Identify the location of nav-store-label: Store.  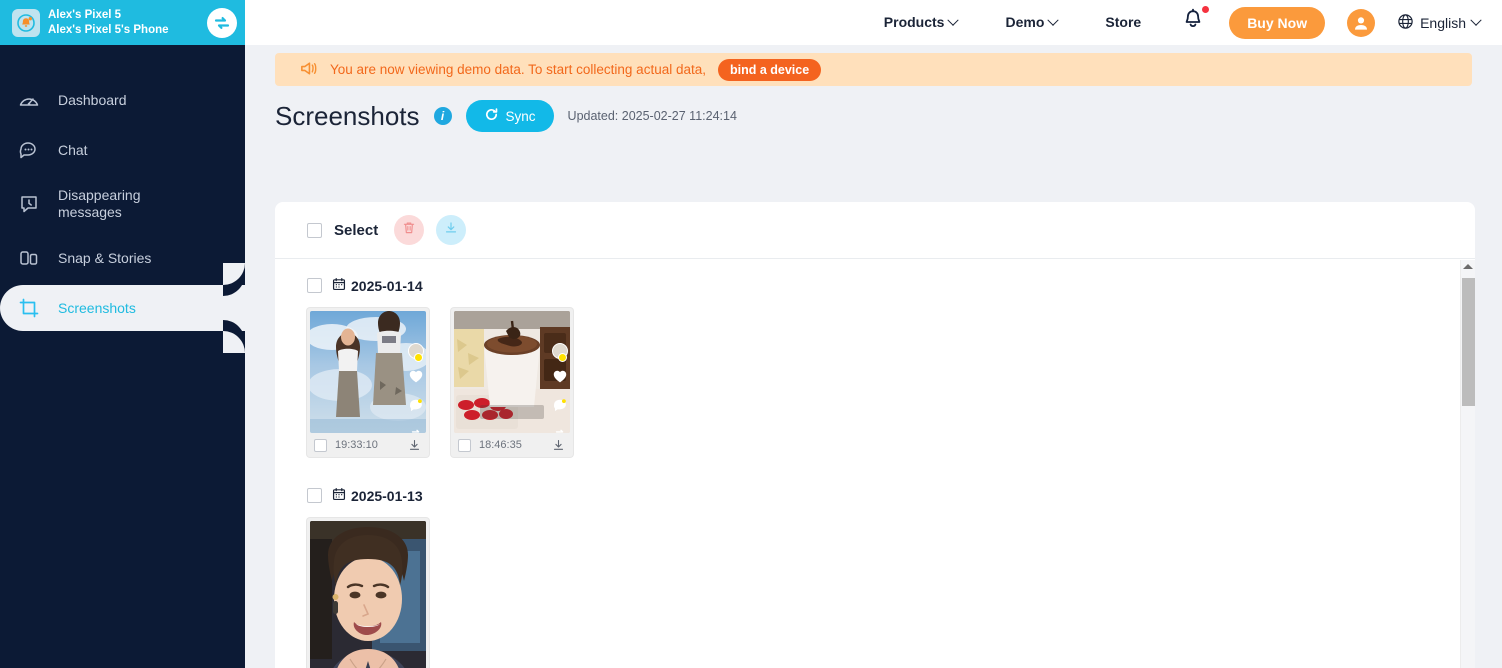
(1123, 22).